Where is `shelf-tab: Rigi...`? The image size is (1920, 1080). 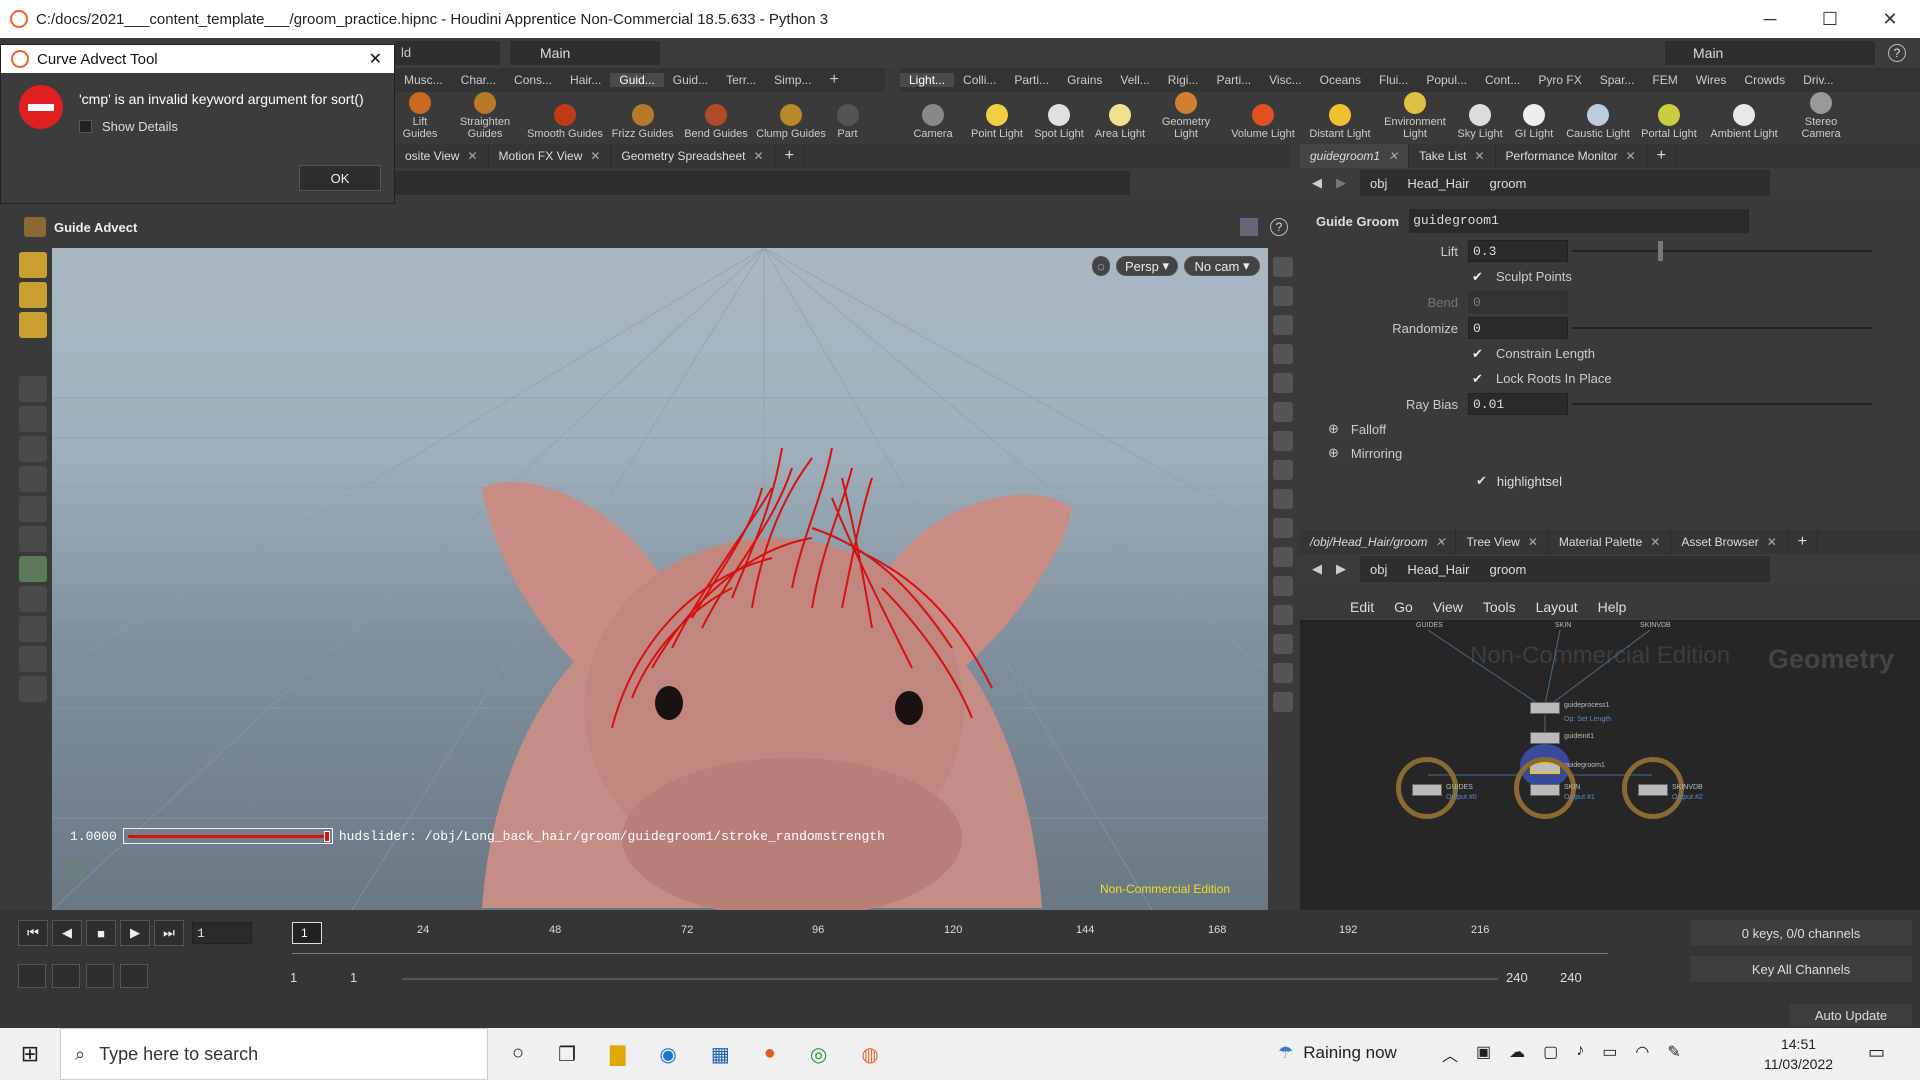 shelf-tab: Rigi... is located at coordinates (1183, 80).